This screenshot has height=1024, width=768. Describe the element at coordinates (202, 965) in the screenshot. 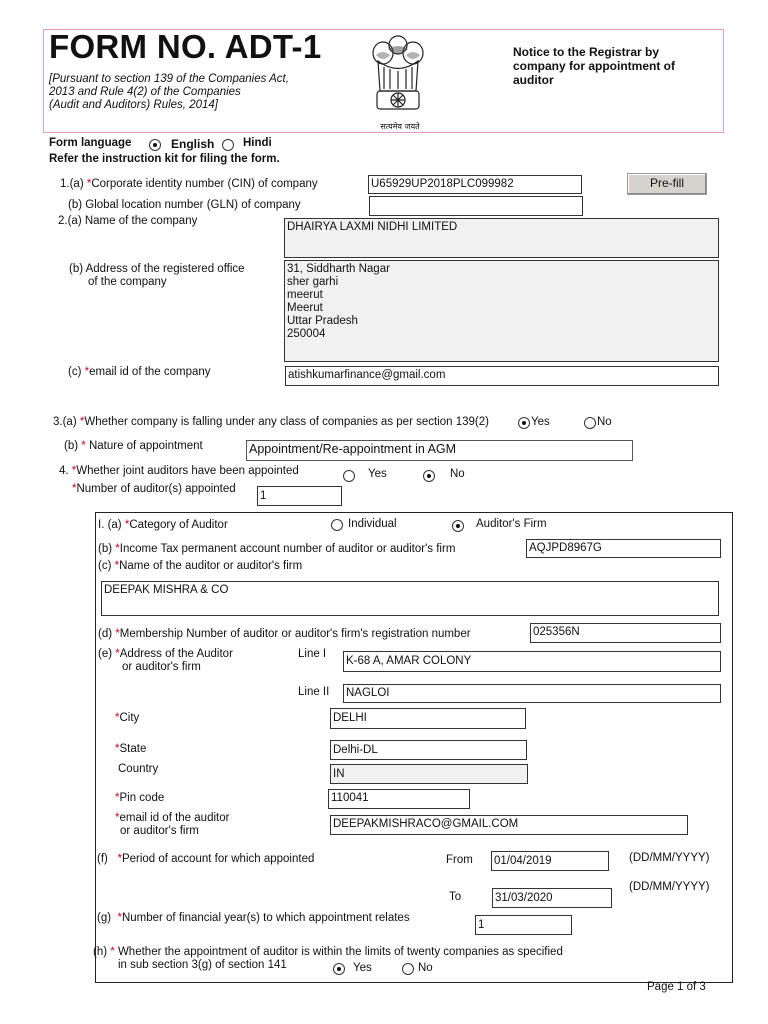

I see `auditor-h-text: in sub section 3(g) of section 141` at that location.